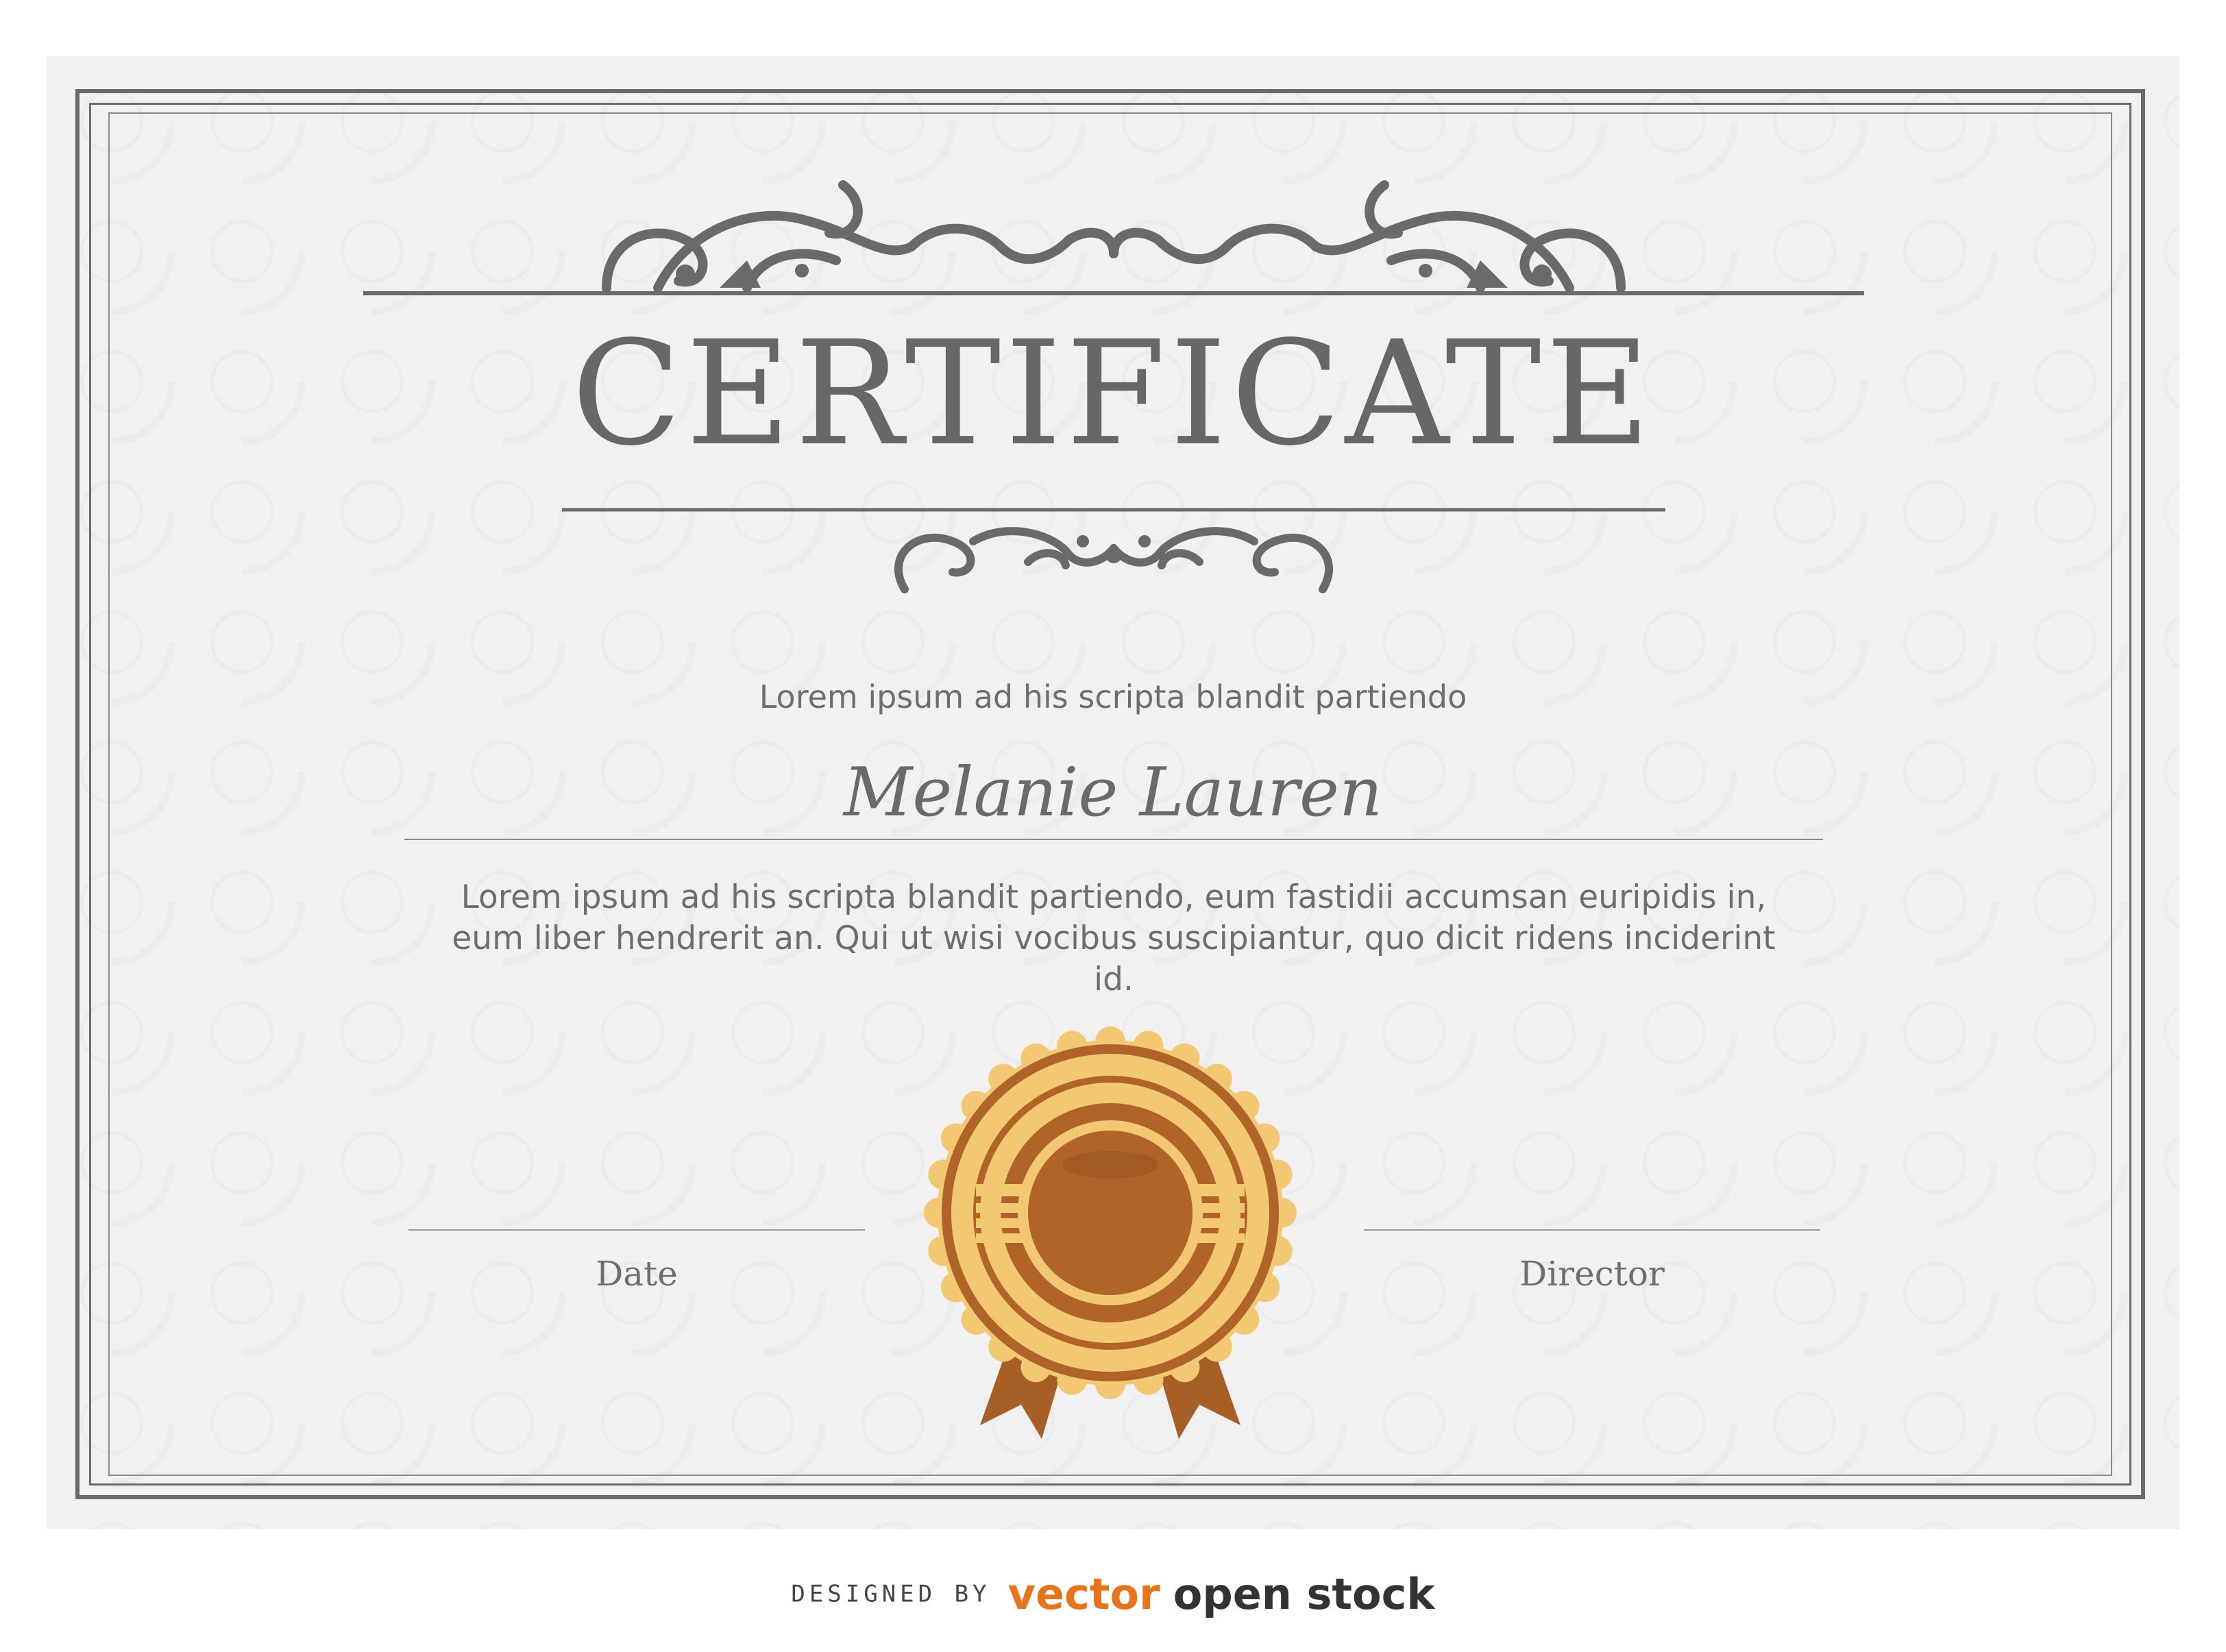 The width and height of the screenshot is (2226, 1652). I want to click on date-signature-line, so click(636, 1230).